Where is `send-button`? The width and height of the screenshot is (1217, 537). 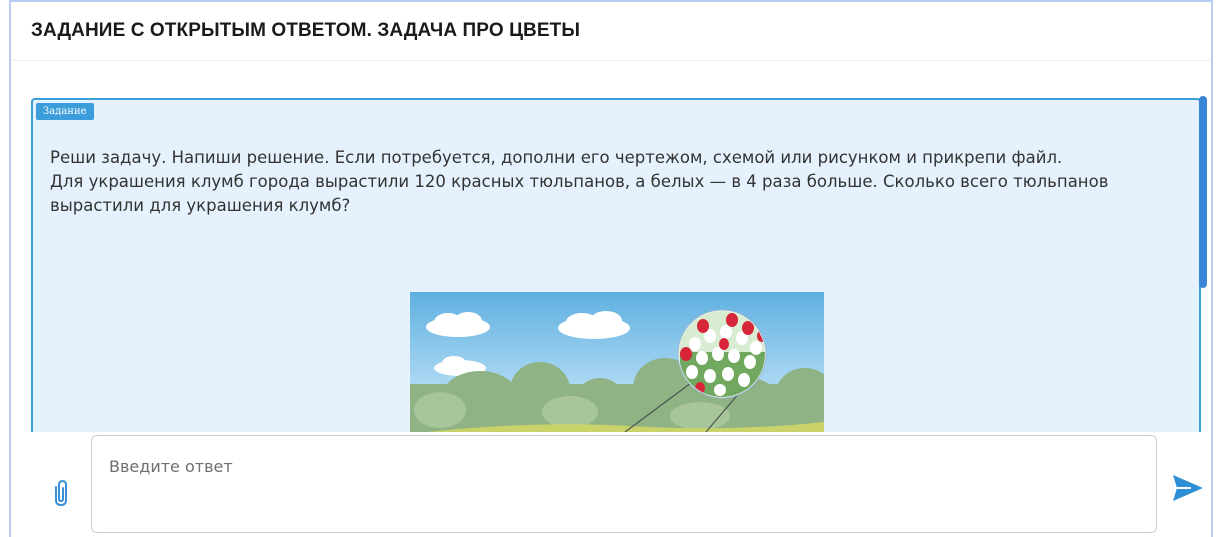
send-button is located at coordinates (1188, 488).